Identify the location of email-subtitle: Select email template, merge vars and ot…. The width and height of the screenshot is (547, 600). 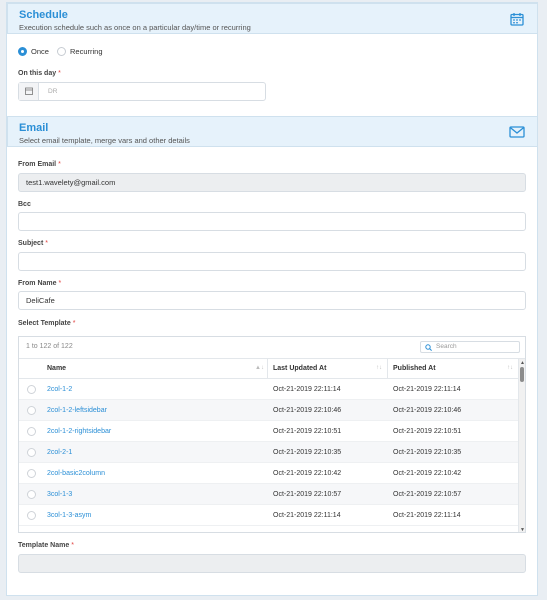
(104, 140).